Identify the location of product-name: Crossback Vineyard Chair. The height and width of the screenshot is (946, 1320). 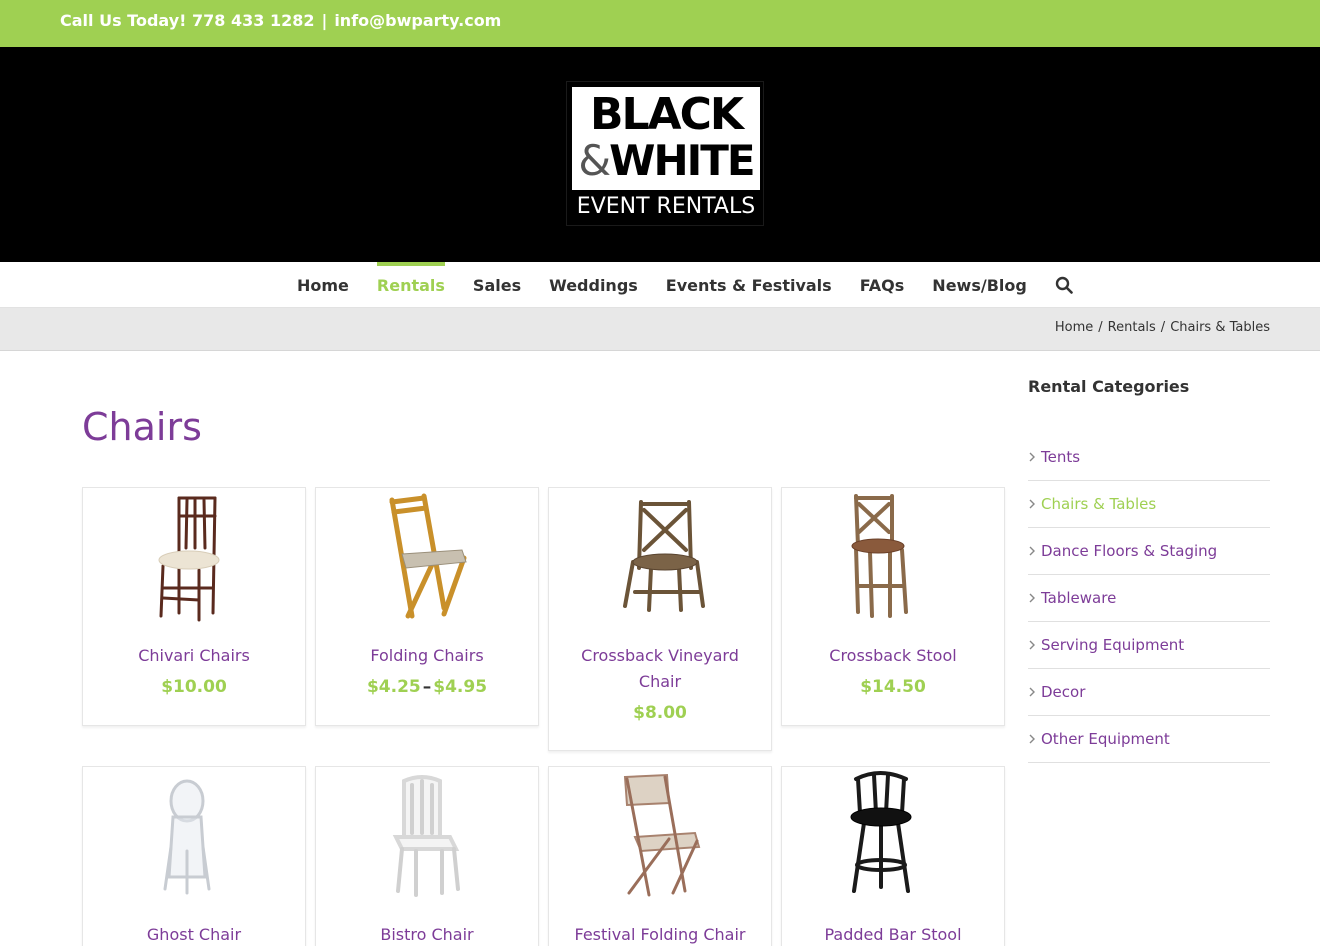
(660, 669).